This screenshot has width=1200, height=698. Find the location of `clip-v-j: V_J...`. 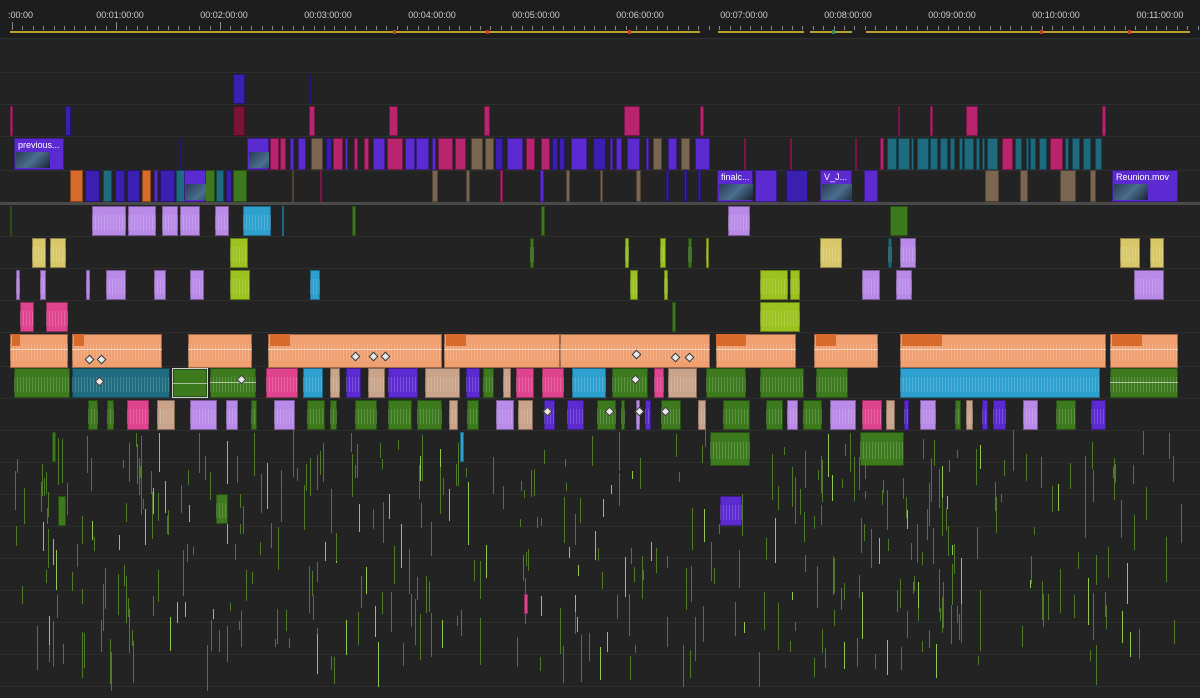

clip-v-j: V_J... is located at coordinates (836, 186).